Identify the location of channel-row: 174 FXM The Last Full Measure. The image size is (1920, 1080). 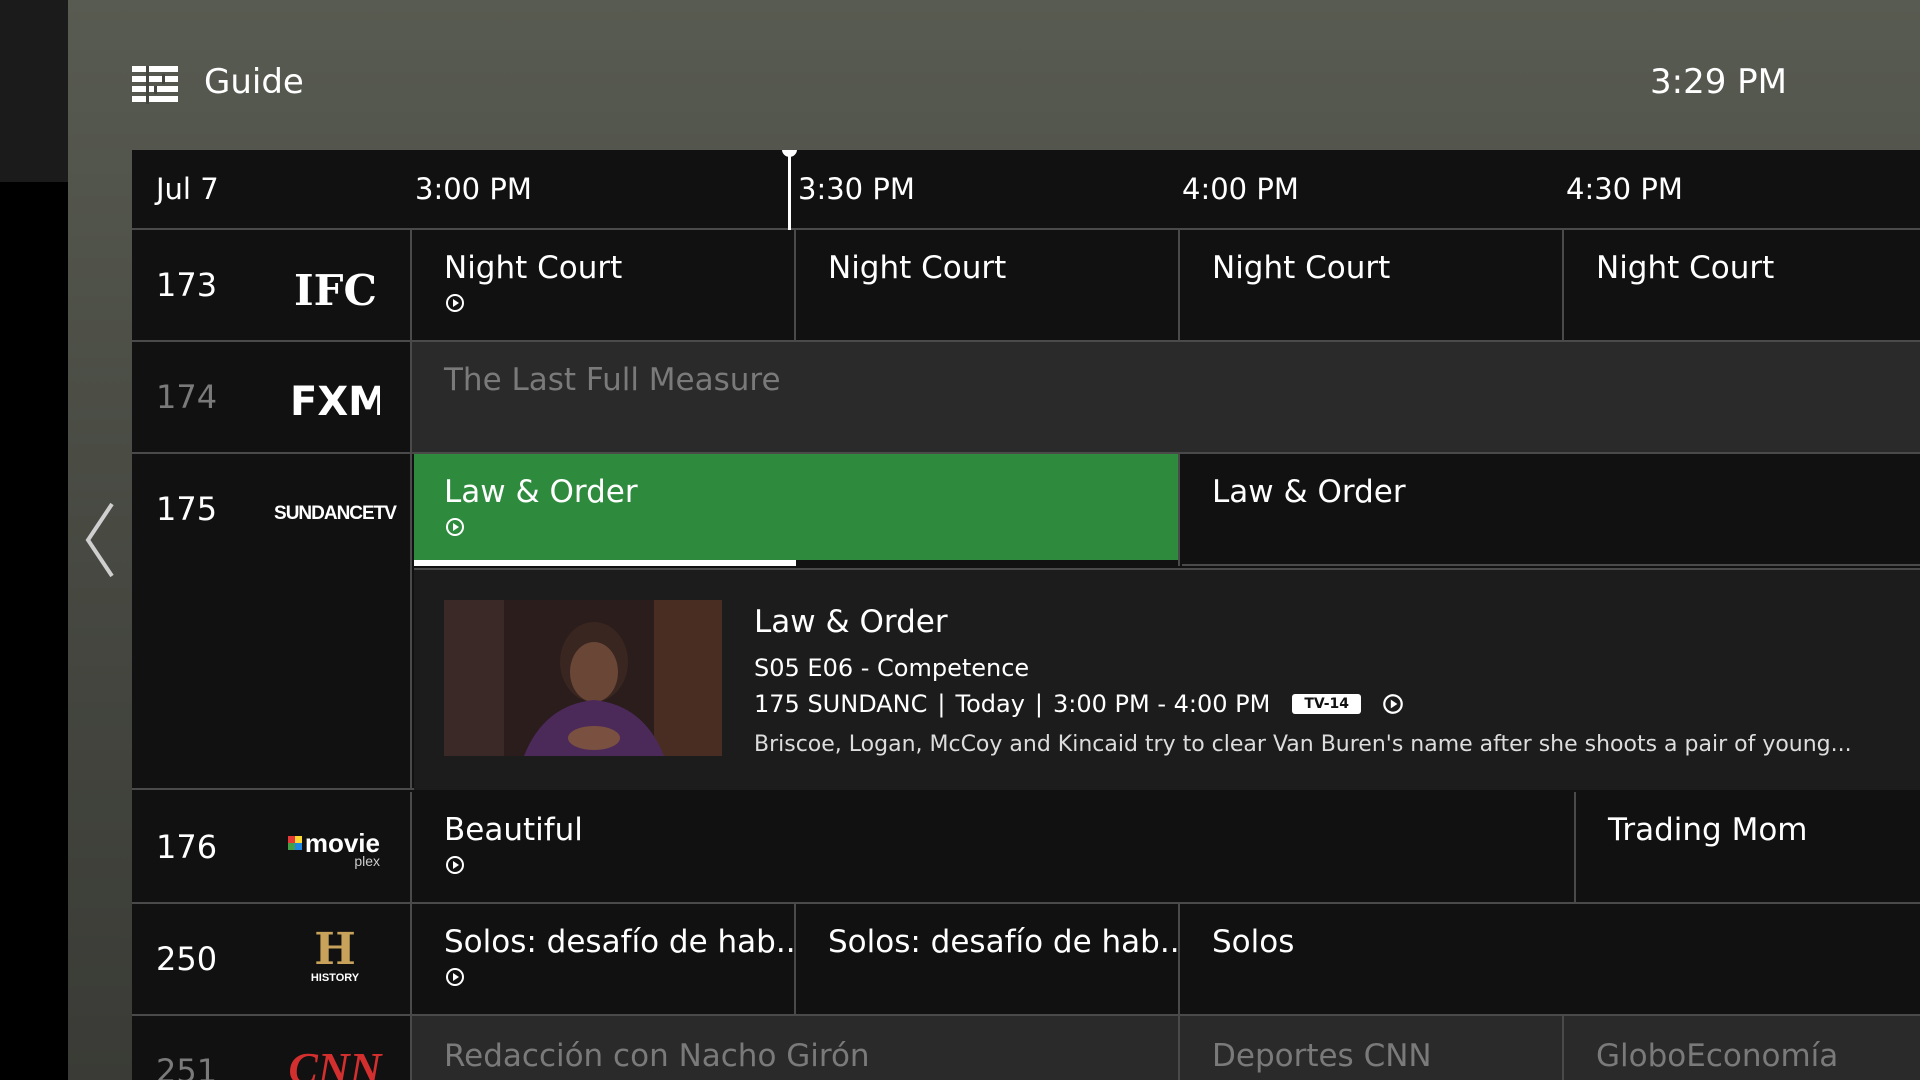
(1026, 398).